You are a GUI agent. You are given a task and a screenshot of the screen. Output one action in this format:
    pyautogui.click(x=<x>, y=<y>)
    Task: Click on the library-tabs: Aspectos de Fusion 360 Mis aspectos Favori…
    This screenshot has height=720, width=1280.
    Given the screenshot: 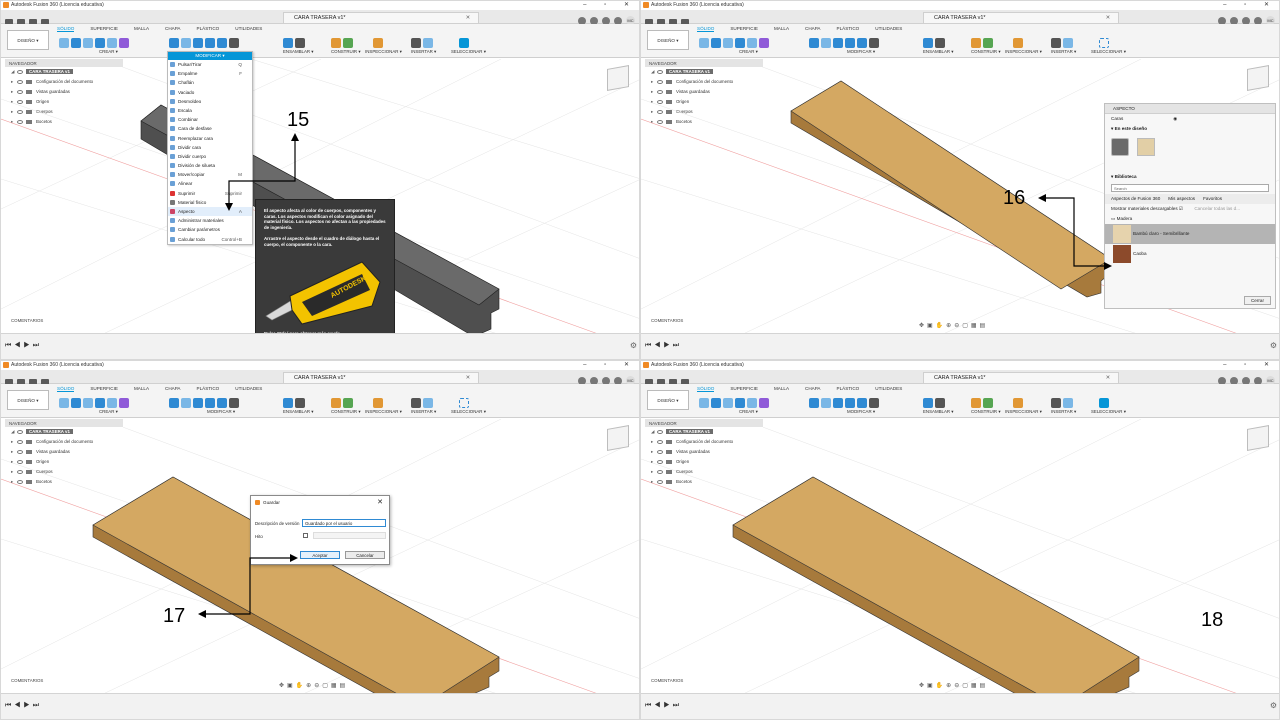 What is the action you would take?
    pyautogui.click(x=1190, y=199)
    